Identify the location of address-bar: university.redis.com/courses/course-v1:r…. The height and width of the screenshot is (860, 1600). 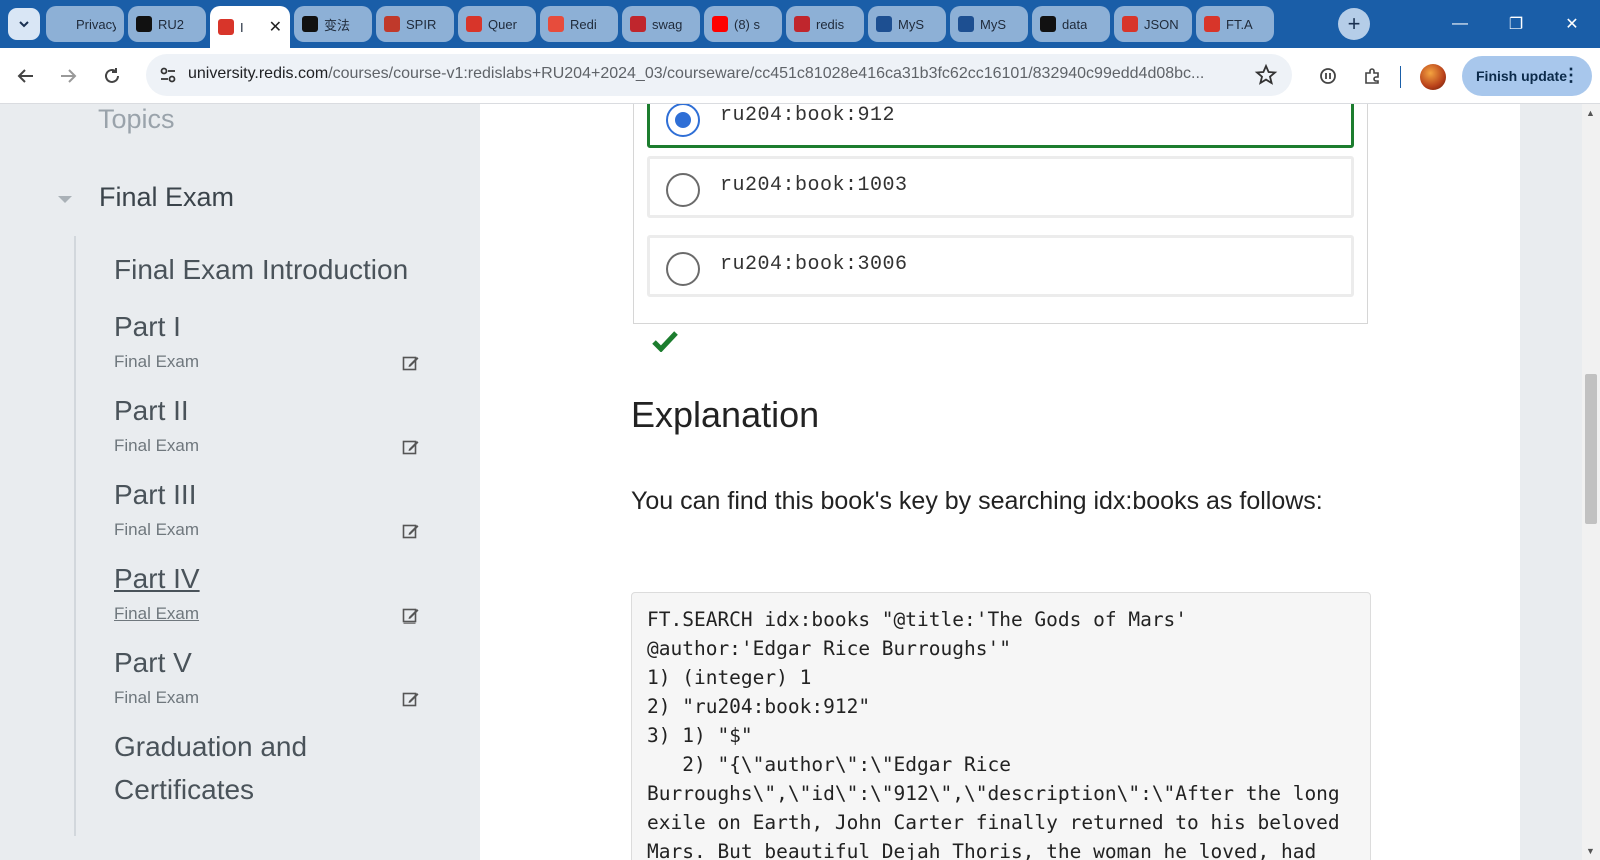
(719, 75).